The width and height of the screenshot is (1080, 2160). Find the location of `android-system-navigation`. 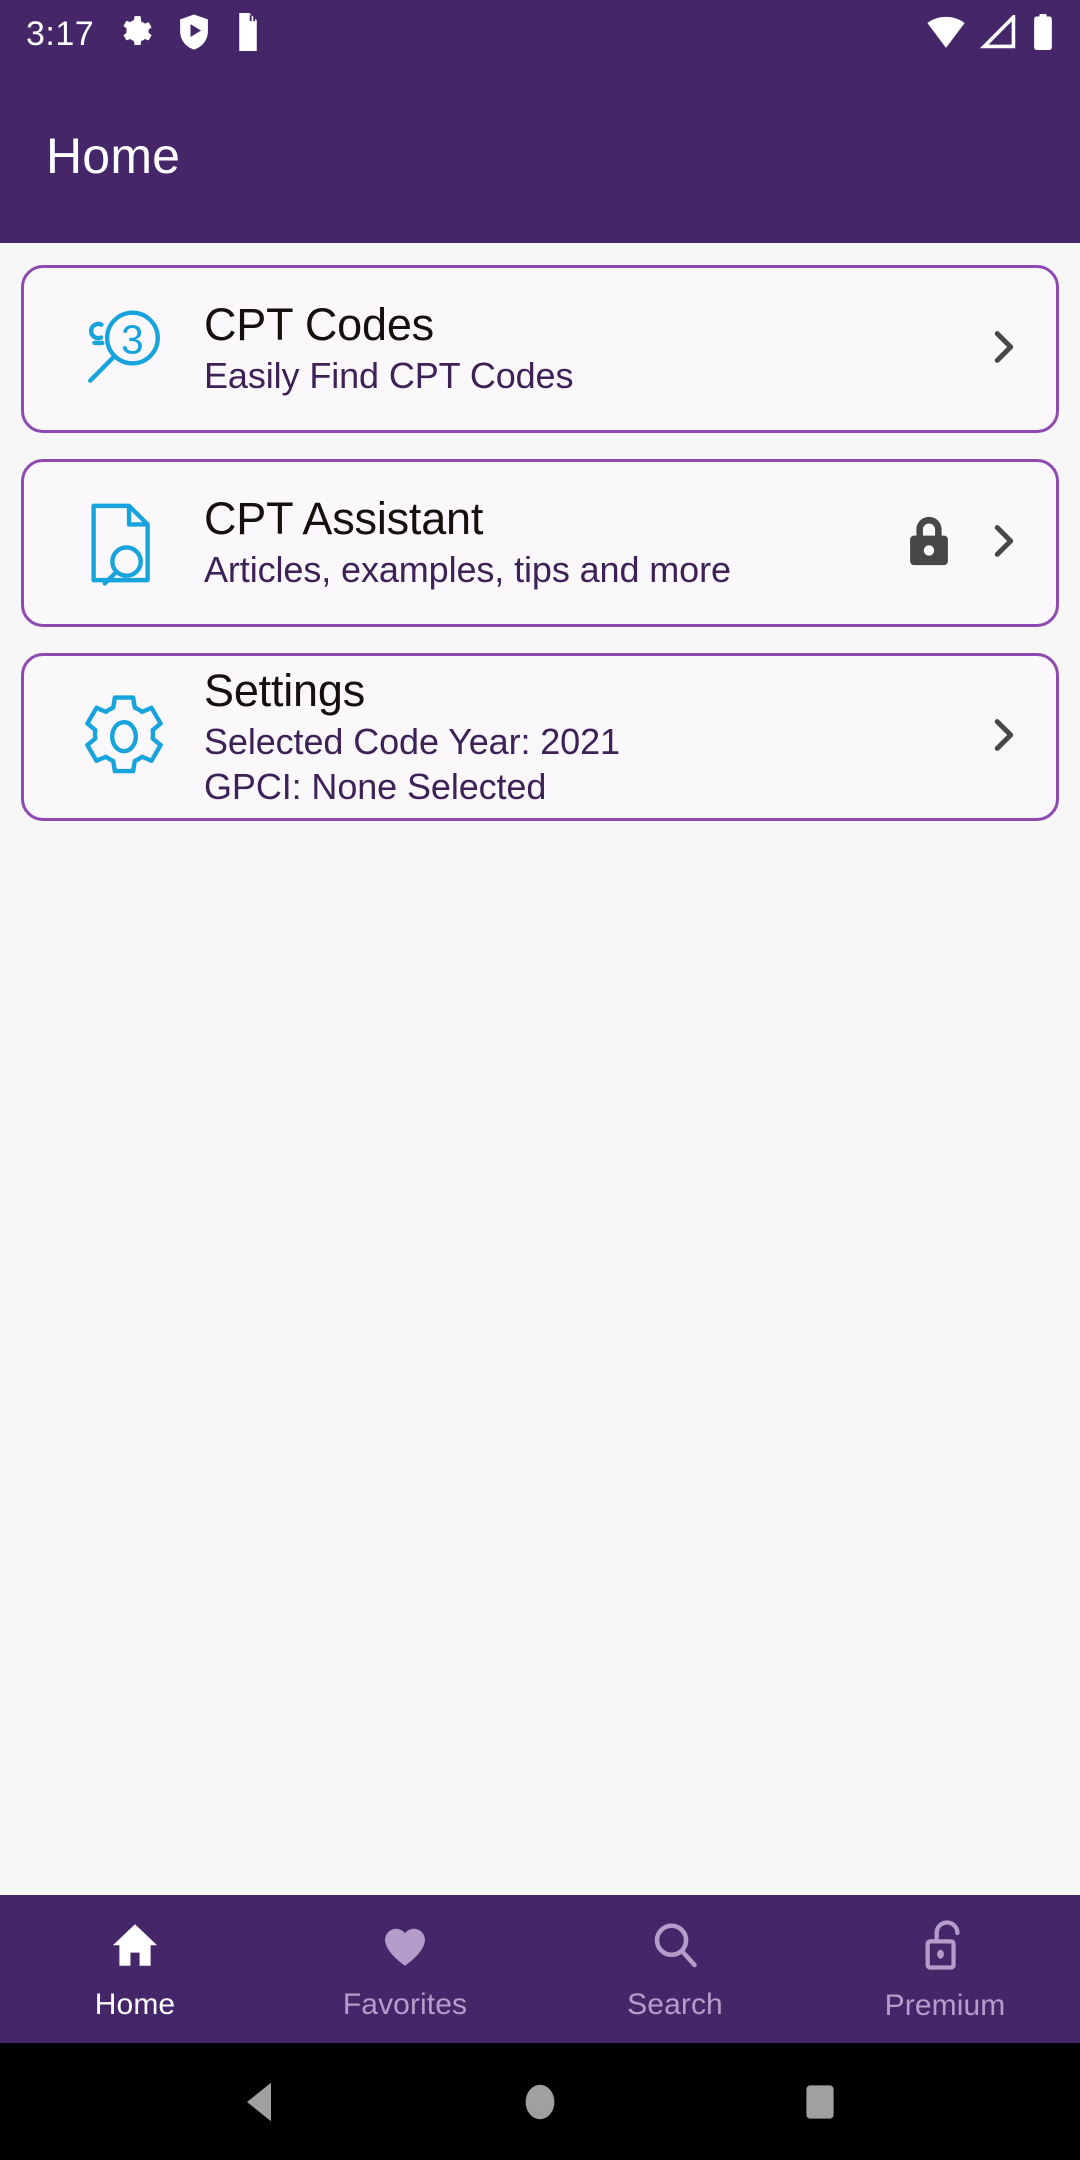

android-system-navigation is located at coordinates (540, 2101).